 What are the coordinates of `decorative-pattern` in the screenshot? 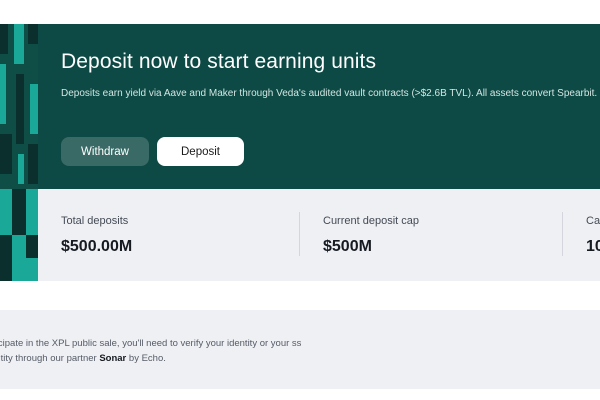 It's located at (19, 152).